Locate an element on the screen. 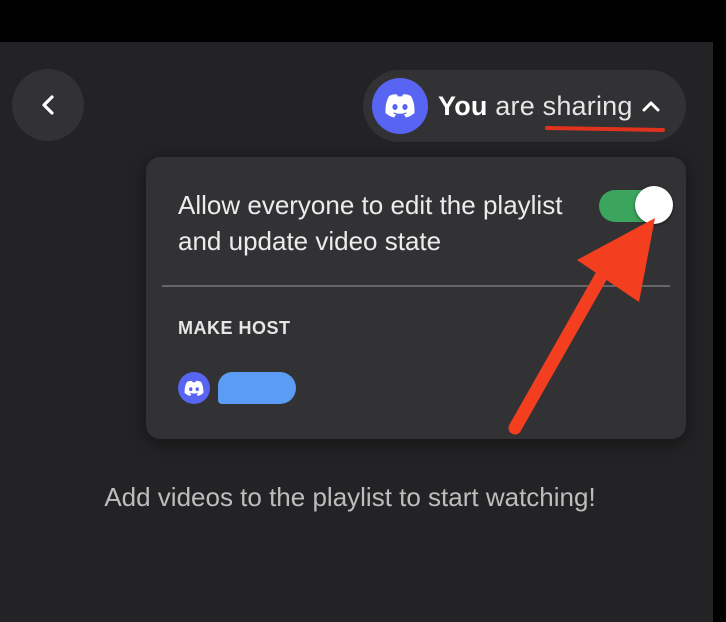 Image resolution: width=726 pixels, height=622 pixels. annotation-arrow is located at coordinates (581, 326).